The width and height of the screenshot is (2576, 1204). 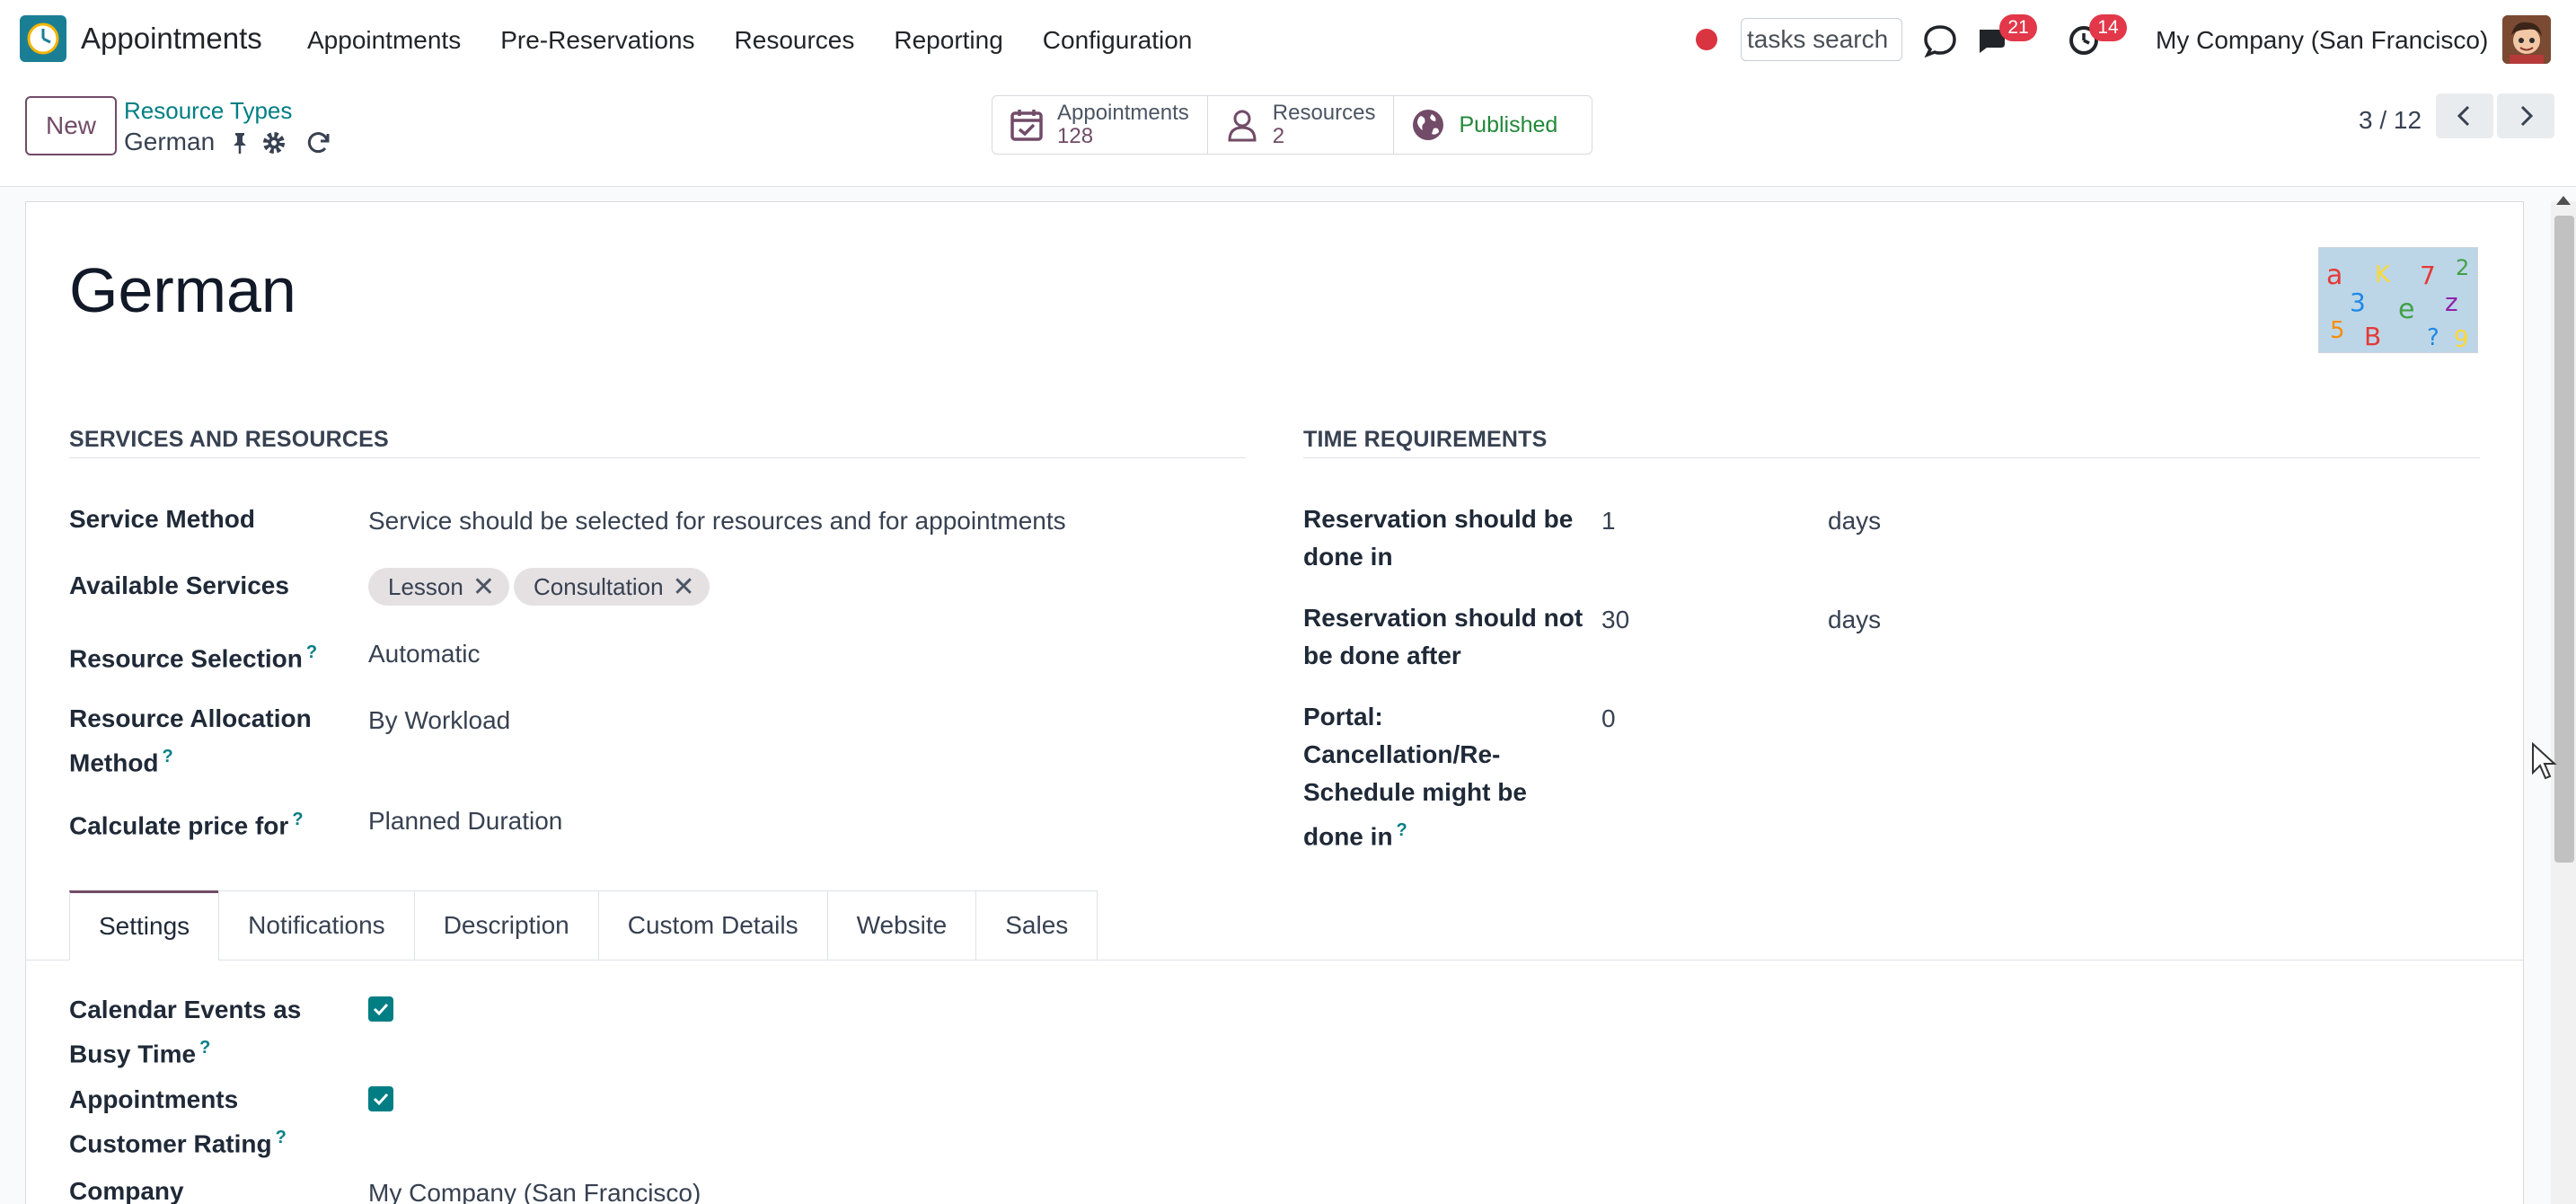 What do you see at coordinates (190, 740) in the screenshot?
I see `resource-allocation-label: Resource Allocation Method?` at bounding box center [190, 740].